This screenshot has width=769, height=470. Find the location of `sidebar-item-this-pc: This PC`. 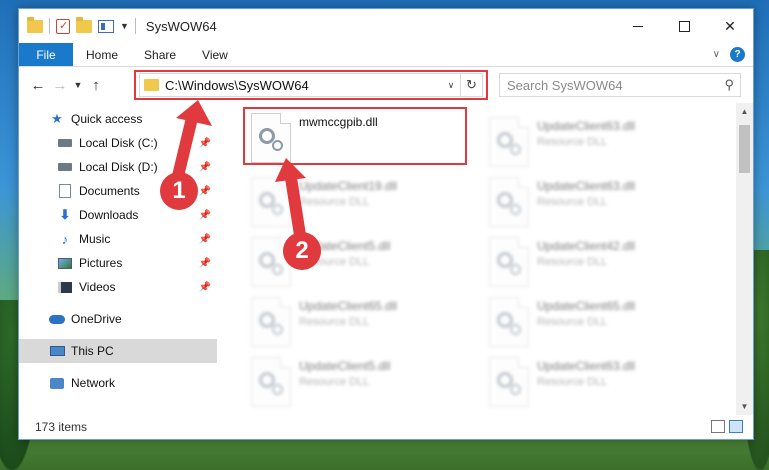

sidebar-item-this-pc: This PC is located at coordinates (118, 351).